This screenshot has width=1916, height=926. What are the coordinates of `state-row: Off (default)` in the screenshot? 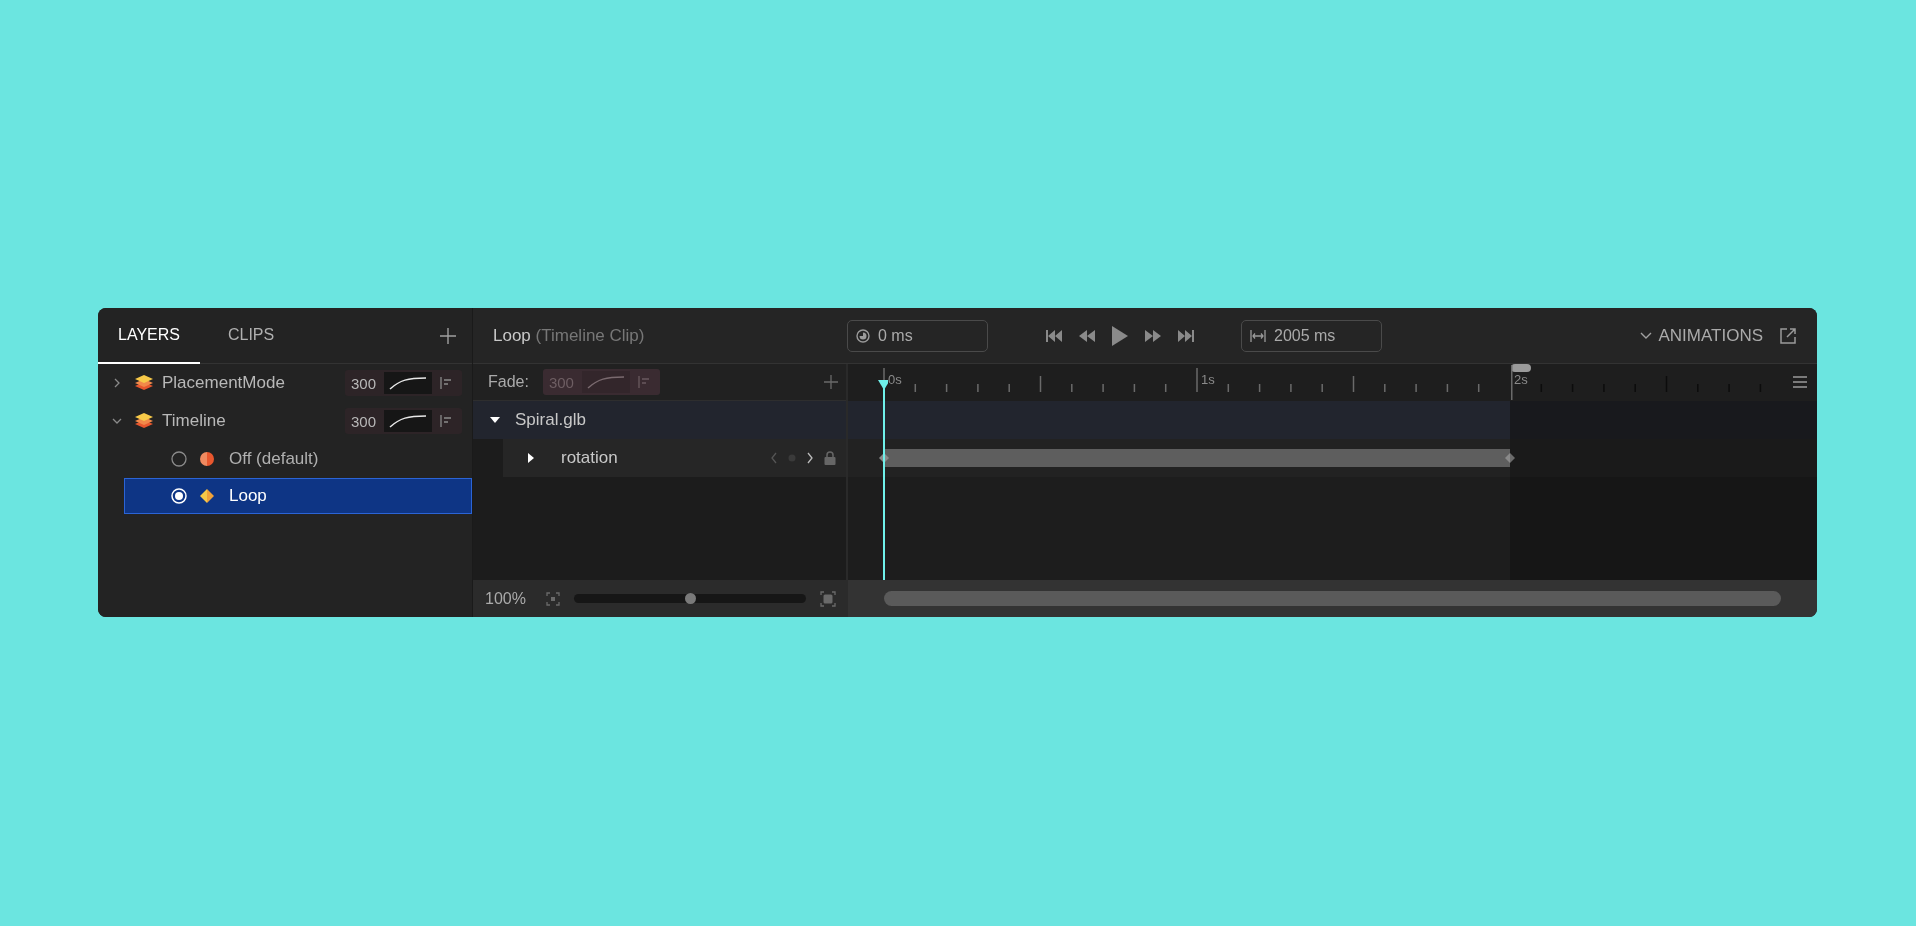 It's located at (298, 459).